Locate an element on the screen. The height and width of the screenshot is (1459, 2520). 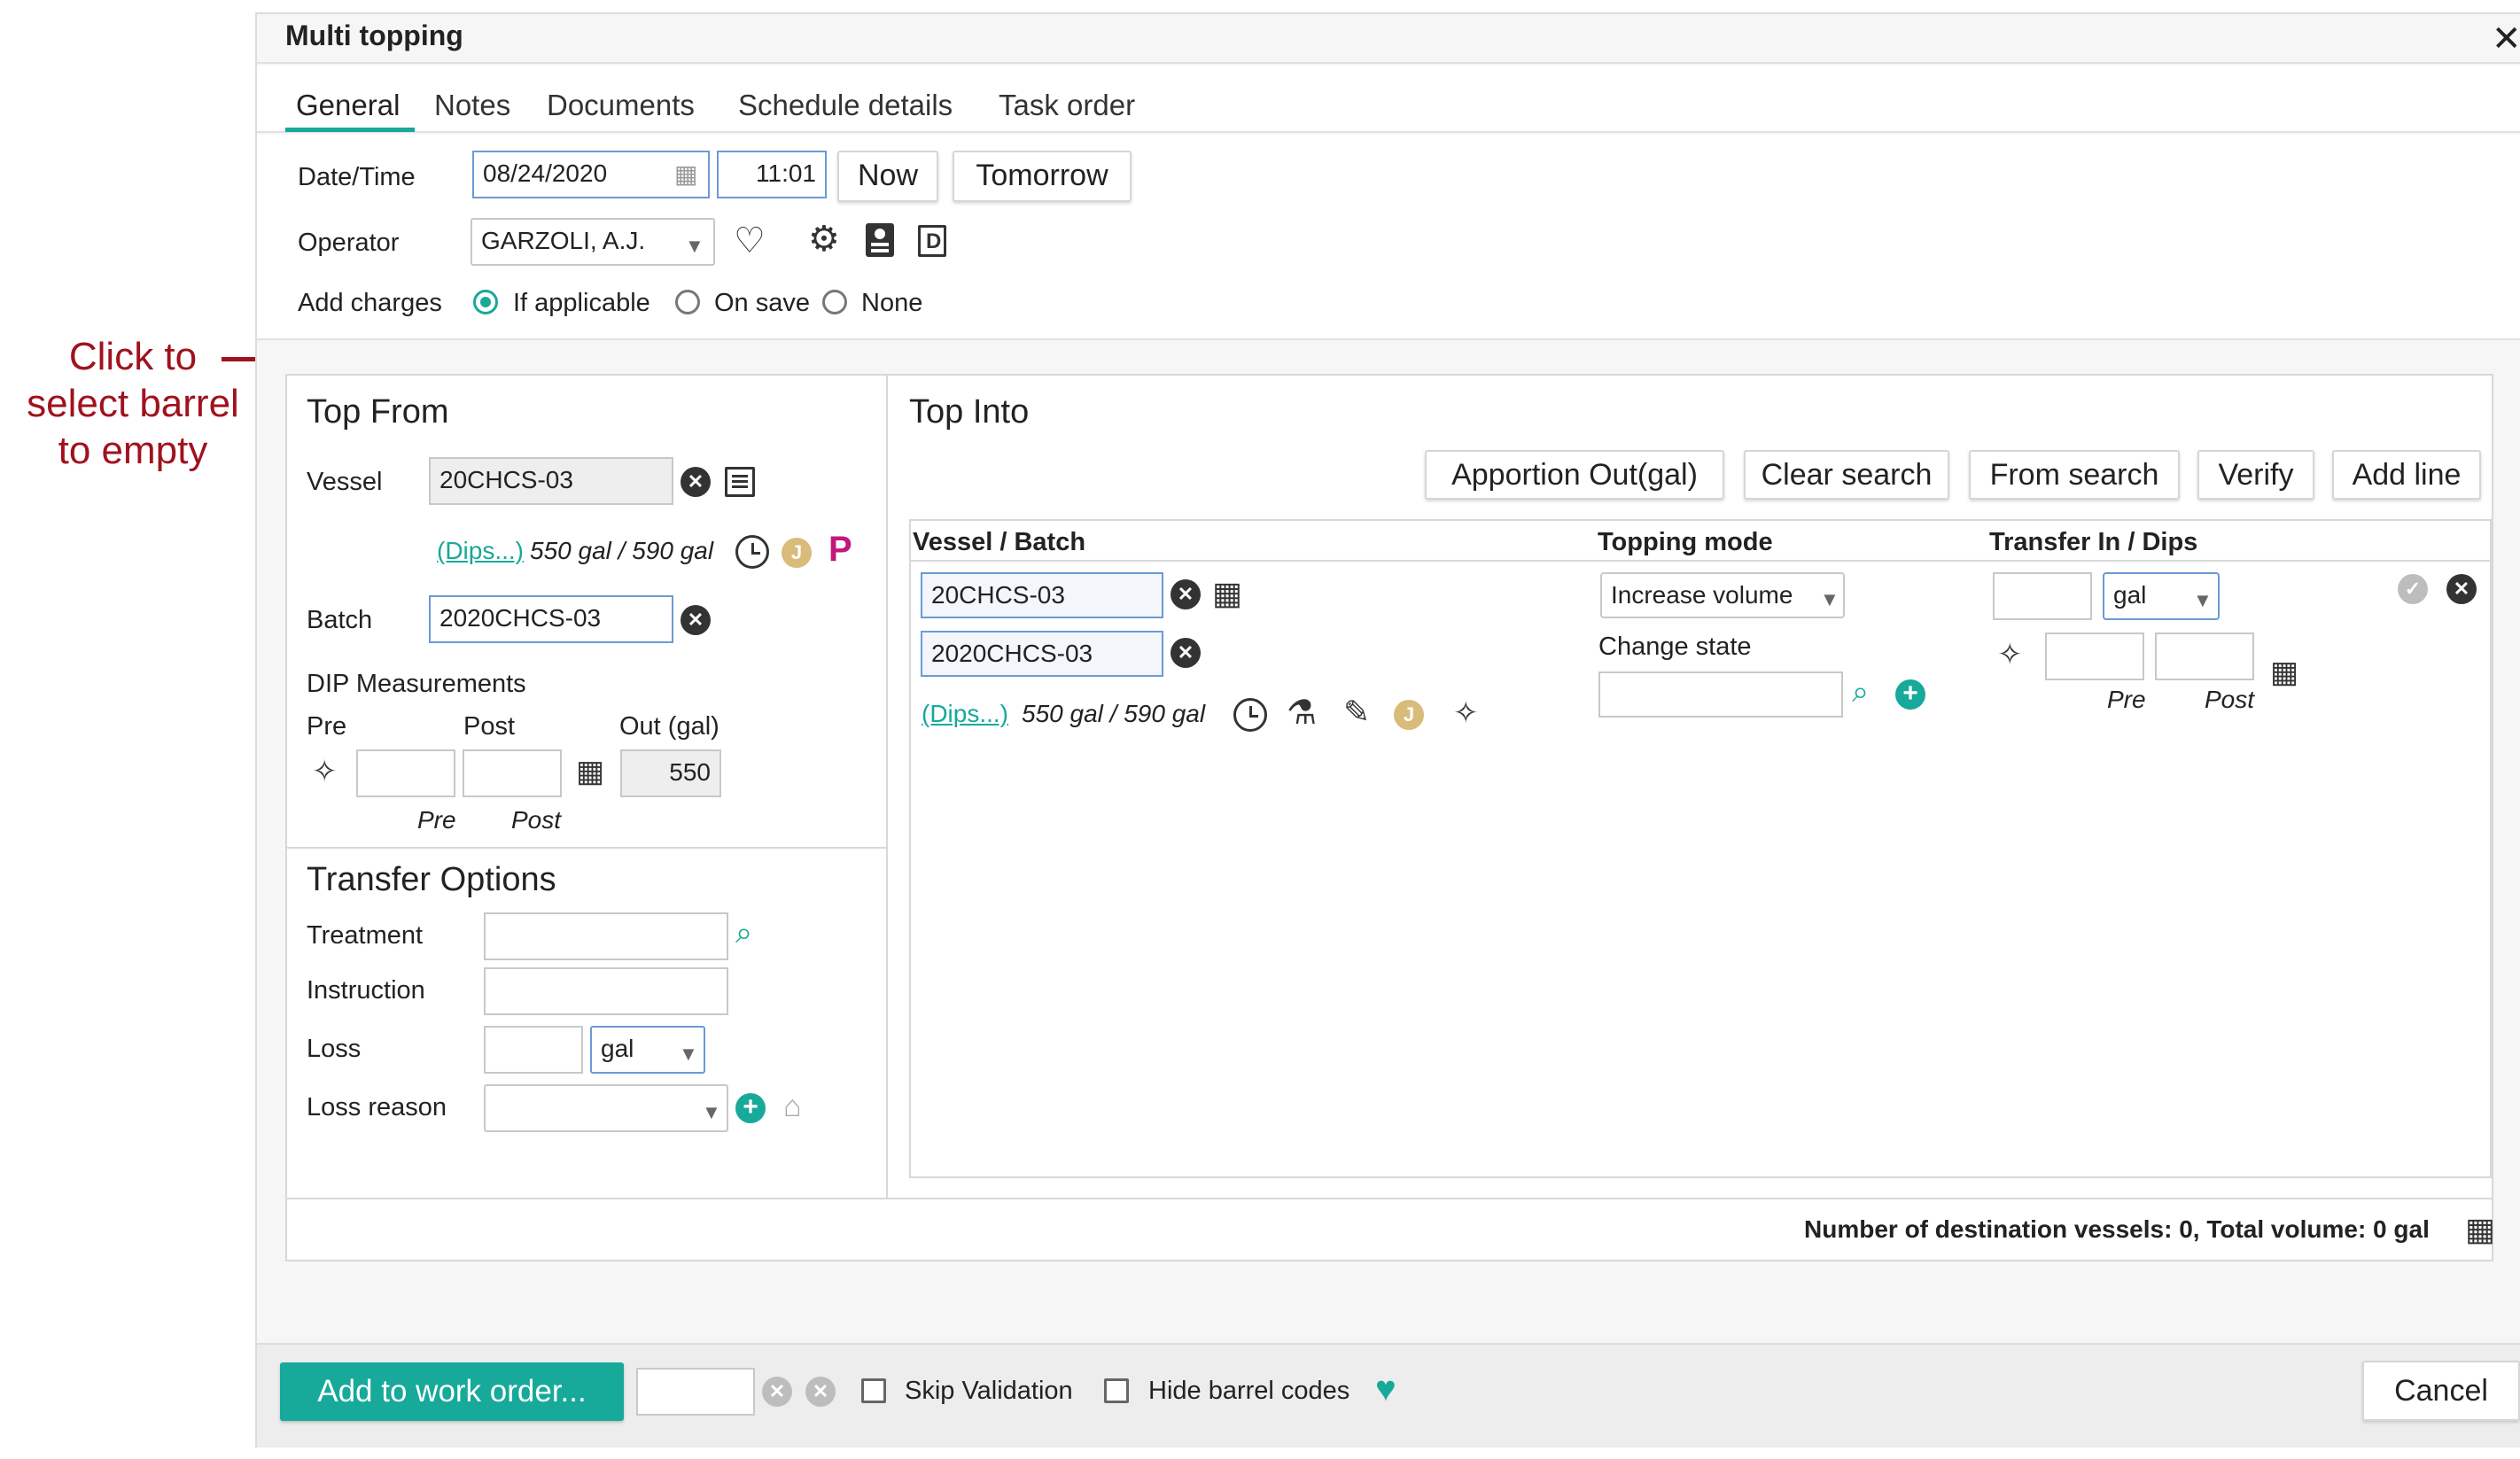
hide-barrel-codes-checkbox is located at coordinates (1116, 1390).